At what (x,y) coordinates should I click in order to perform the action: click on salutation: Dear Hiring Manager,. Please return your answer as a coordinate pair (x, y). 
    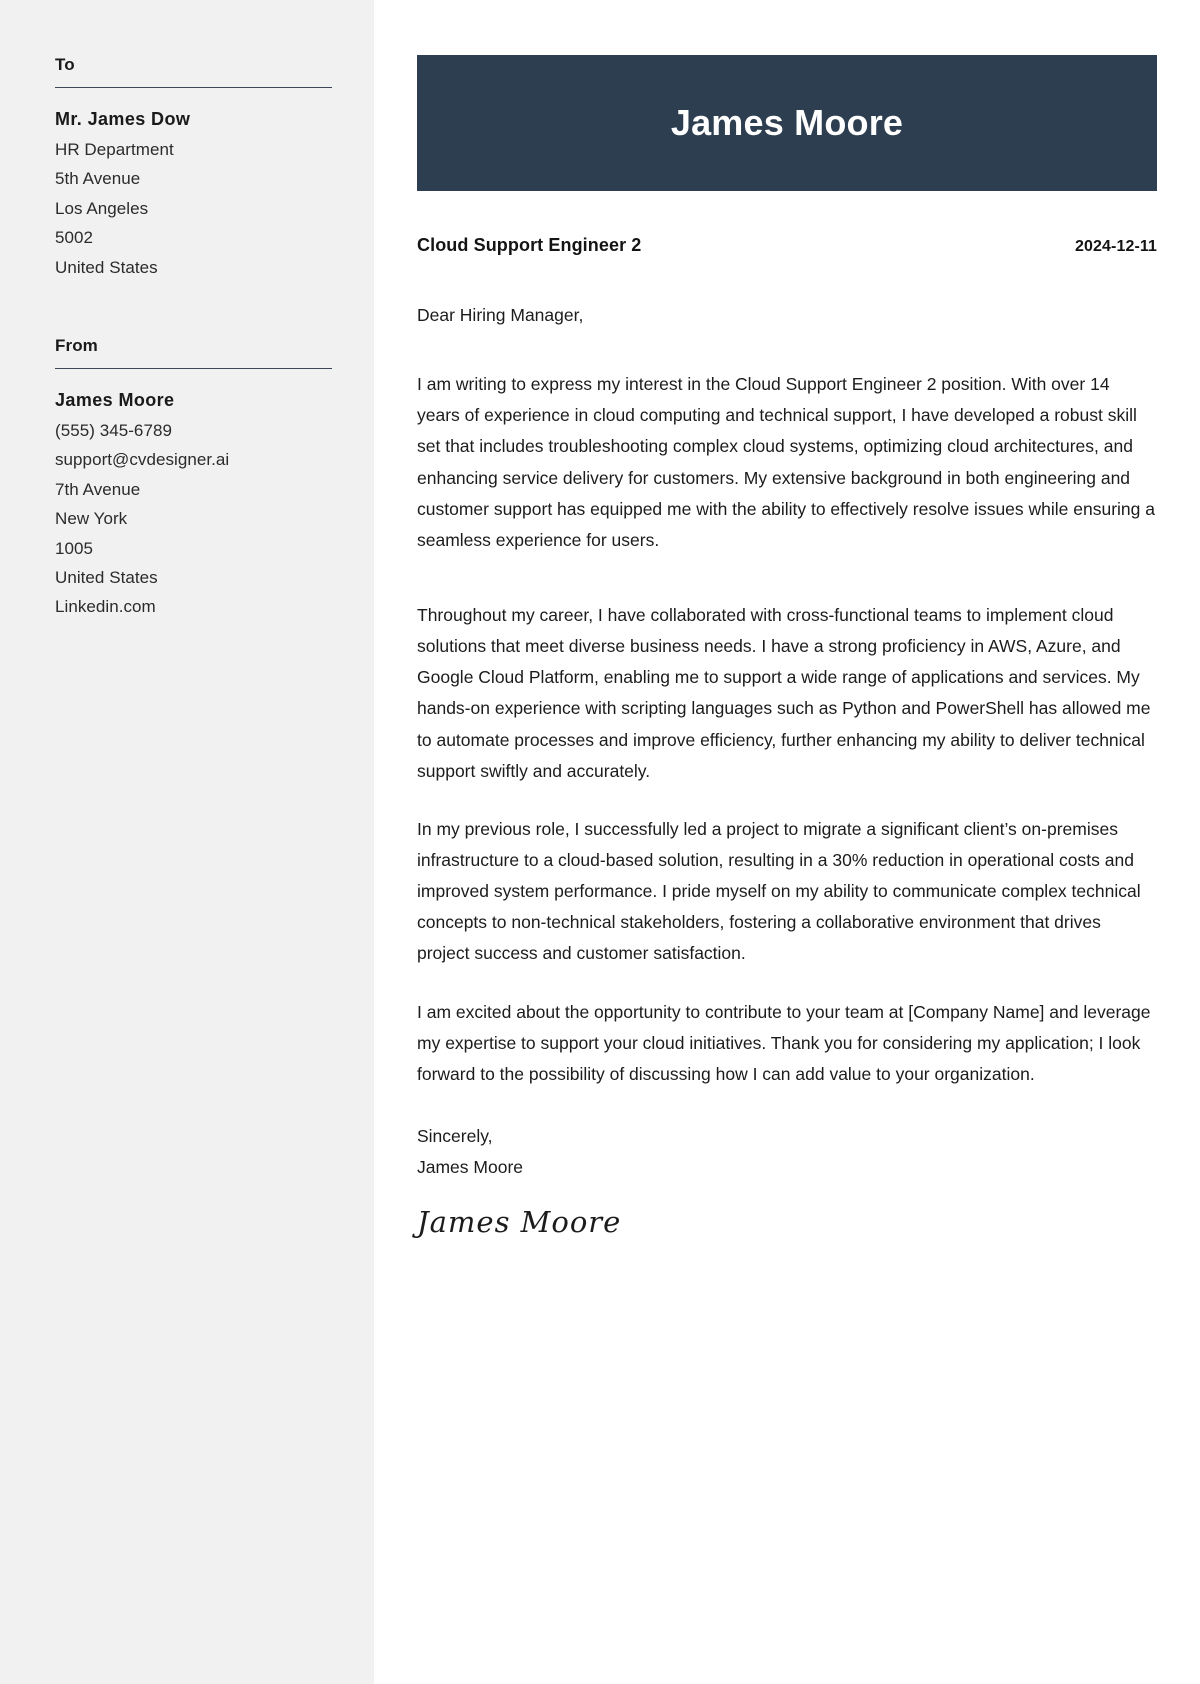
    Looking at the image, I should click on (500, 315).